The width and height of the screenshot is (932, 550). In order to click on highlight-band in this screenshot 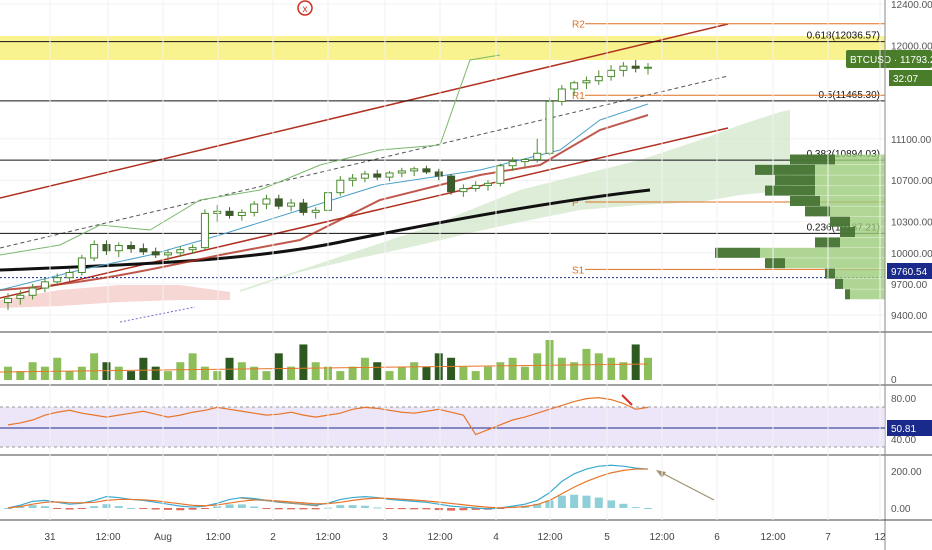, I will do `click(442, 48)`.